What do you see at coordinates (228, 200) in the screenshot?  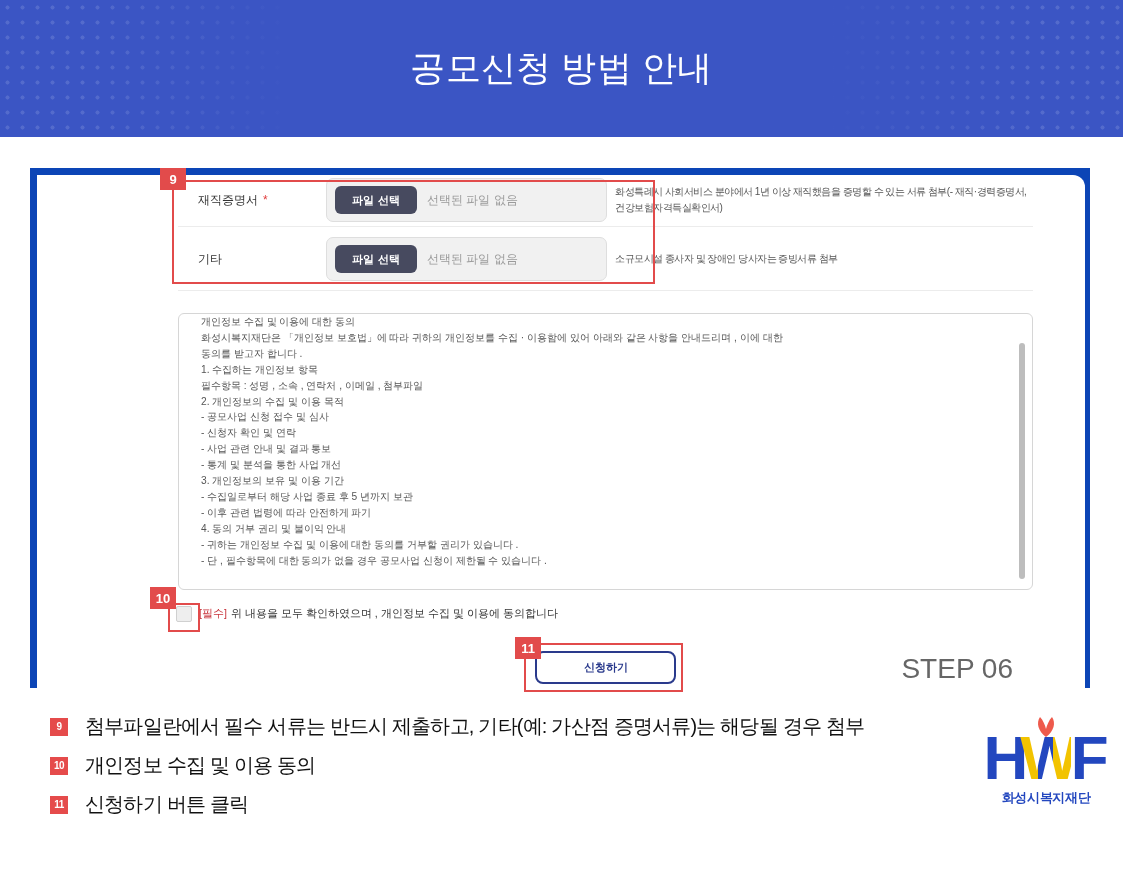 I see `field-label: 재직증명서` at bounding box center [228, 200].